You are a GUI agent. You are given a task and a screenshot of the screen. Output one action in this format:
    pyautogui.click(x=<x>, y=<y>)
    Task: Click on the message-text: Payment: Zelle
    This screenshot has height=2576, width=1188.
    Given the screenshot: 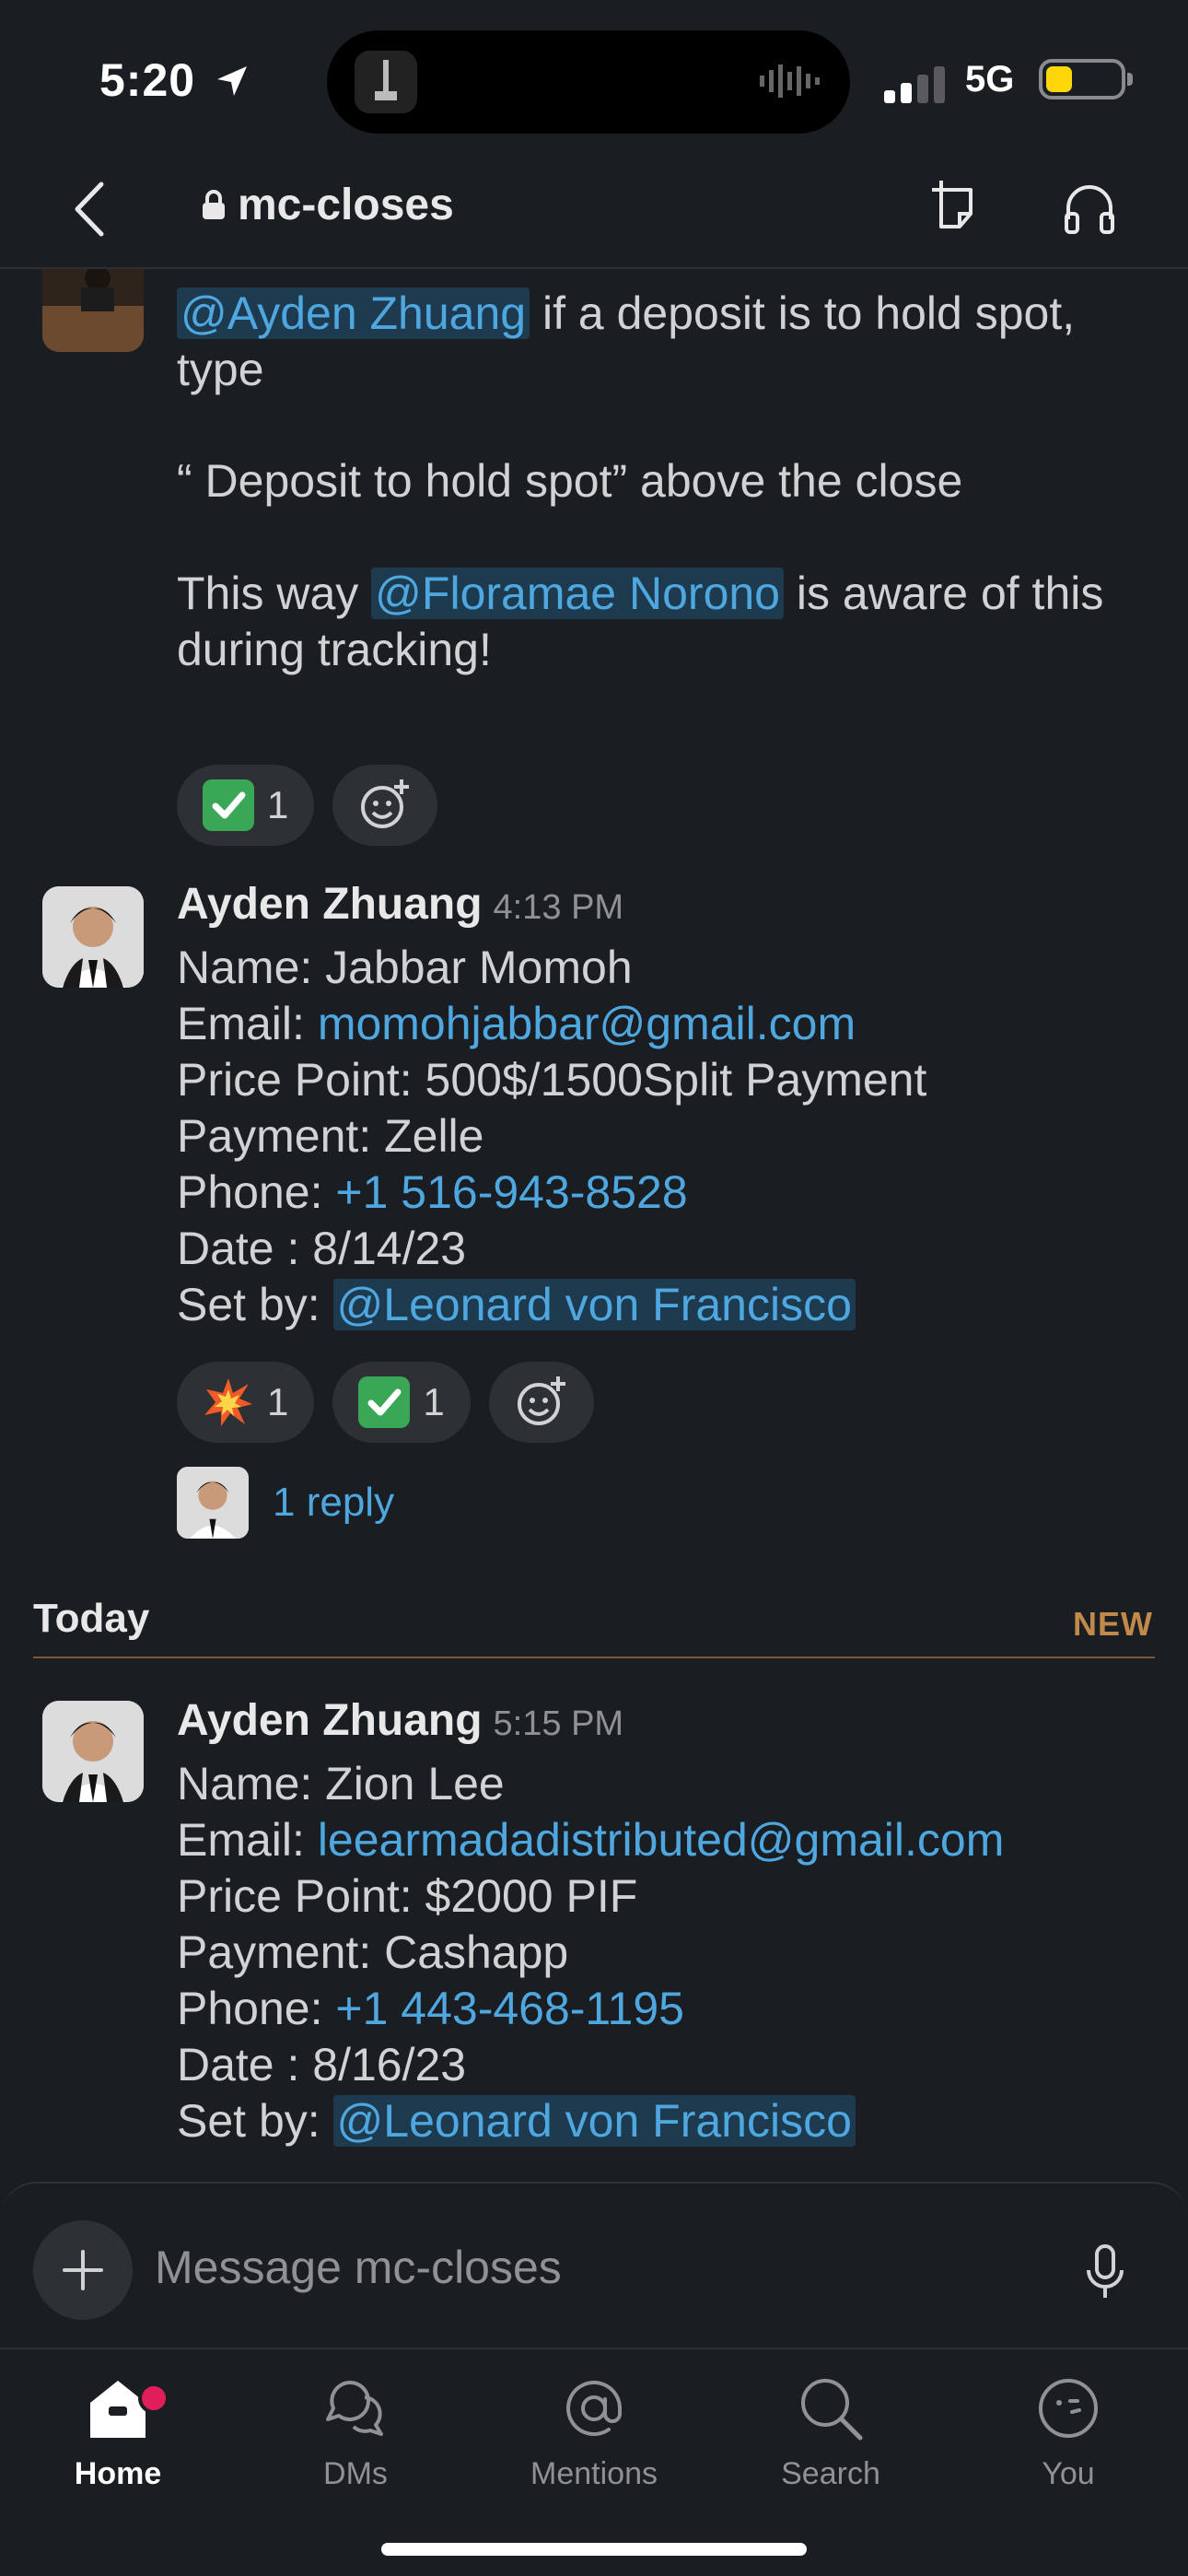 What is the action you would take?
    pyautogui.click(x=330, y=1136)
    